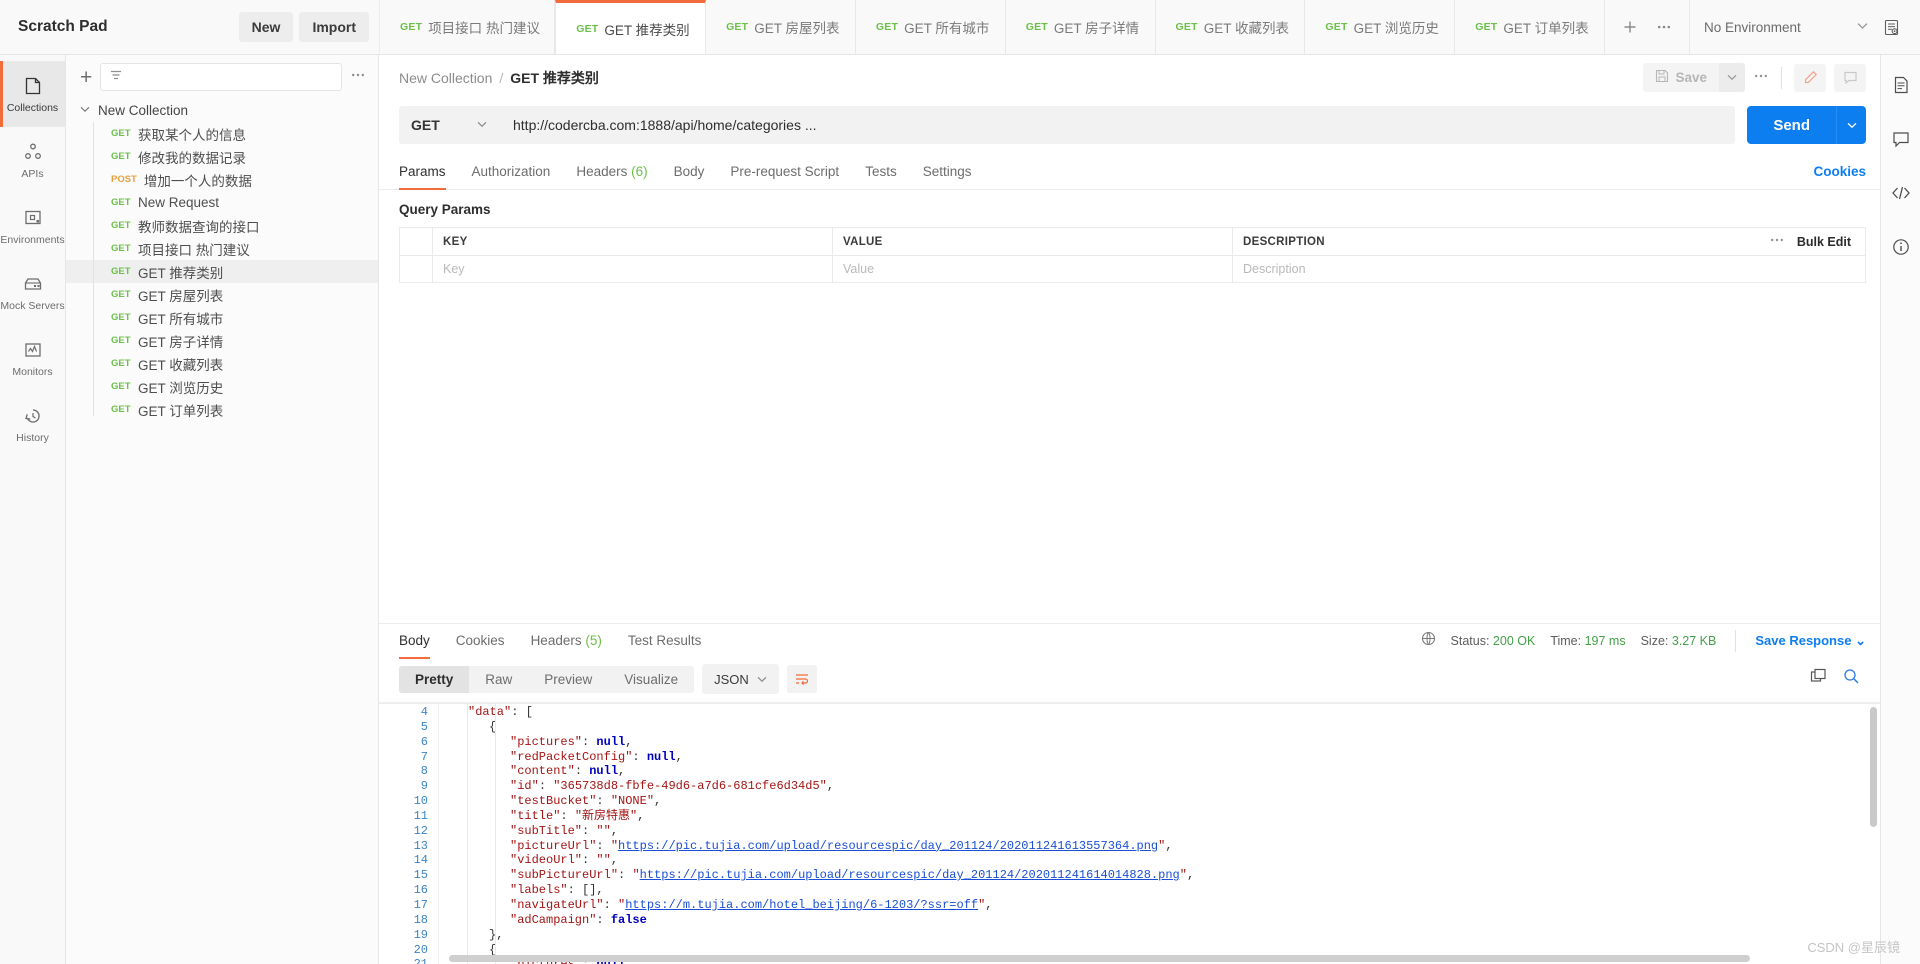 This screenshot has height=964, width=1920. What do you see at coordinates (1380, 27) in the screenshot?
I see `request-tab: GET GET 浏览历史` at bounding box center [1380, 27].